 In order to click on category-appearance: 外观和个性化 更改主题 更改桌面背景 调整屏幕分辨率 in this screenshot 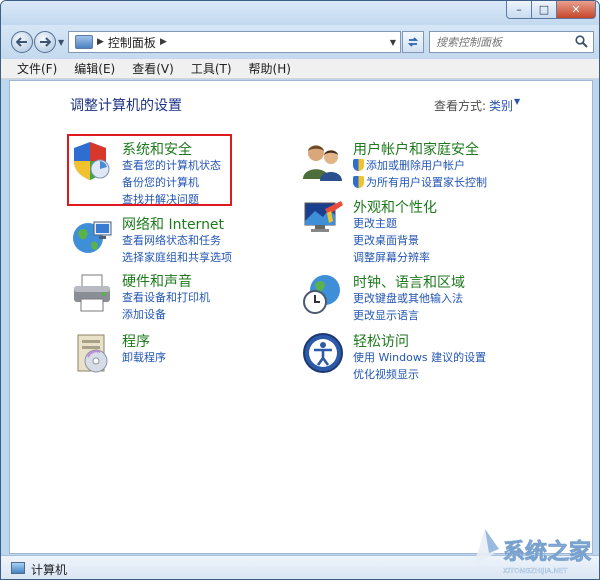, I will do `click(401, 230)`.